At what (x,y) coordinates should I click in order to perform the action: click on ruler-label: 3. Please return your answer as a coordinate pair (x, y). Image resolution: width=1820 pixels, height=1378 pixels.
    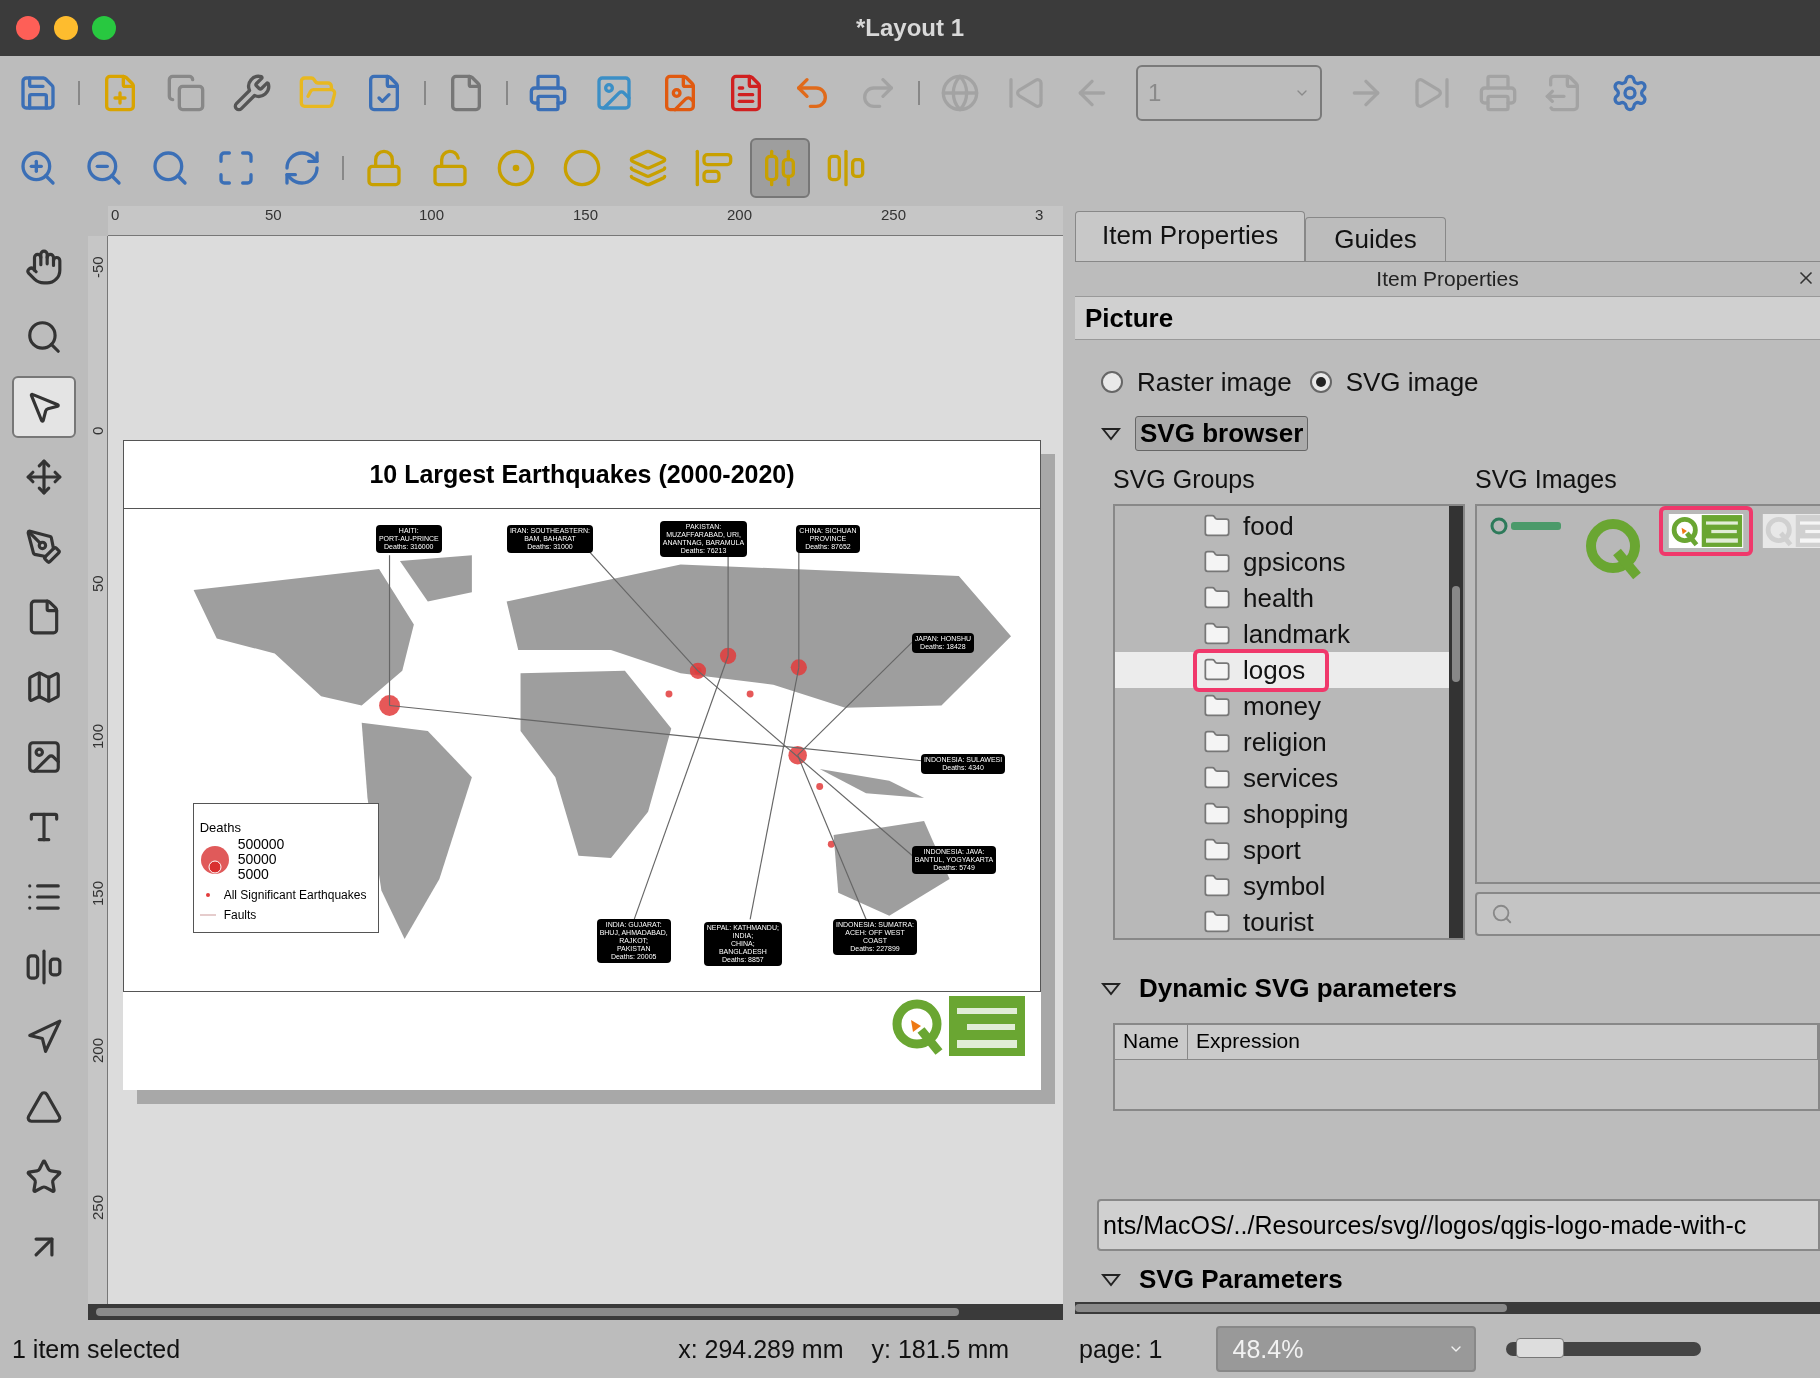
    Looking at the image, I should click on (1039, 214).